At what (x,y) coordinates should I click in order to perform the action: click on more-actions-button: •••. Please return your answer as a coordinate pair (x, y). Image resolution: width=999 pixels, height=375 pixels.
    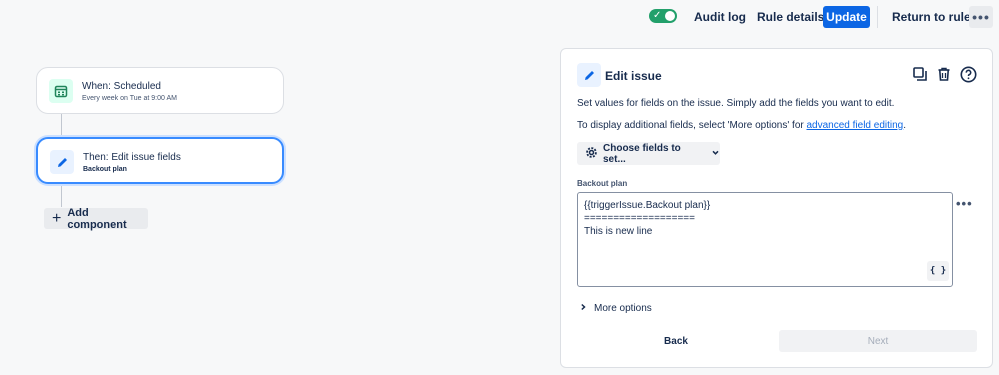
    Looking at the image, I should click on (981, 17).